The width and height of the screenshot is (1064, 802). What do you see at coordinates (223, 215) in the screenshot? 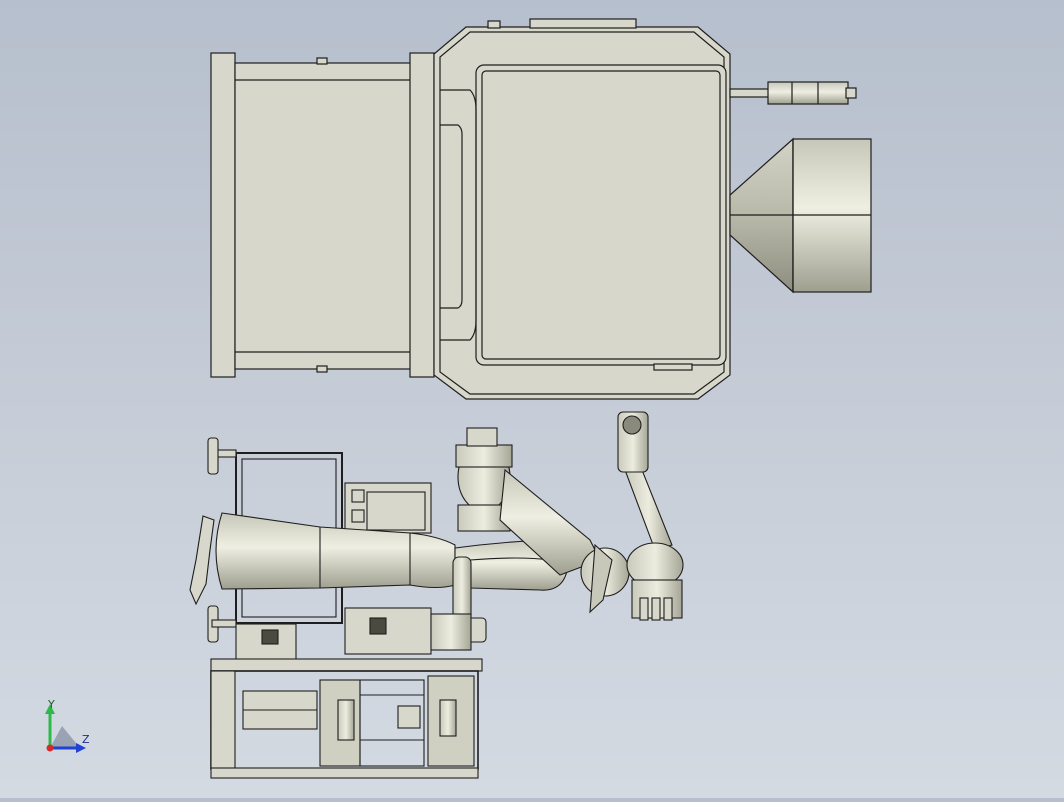
I see `left-flange` at bounding box center [223, 215].